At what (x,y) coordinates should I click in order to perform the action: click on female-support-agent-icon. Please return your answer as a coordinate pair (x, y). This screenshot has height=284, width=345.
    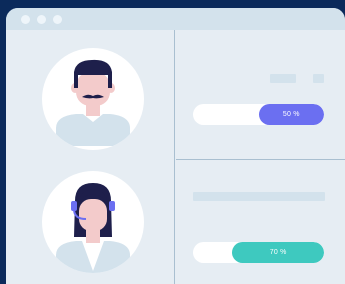
    Looking at the image, I should click on (93, 228).